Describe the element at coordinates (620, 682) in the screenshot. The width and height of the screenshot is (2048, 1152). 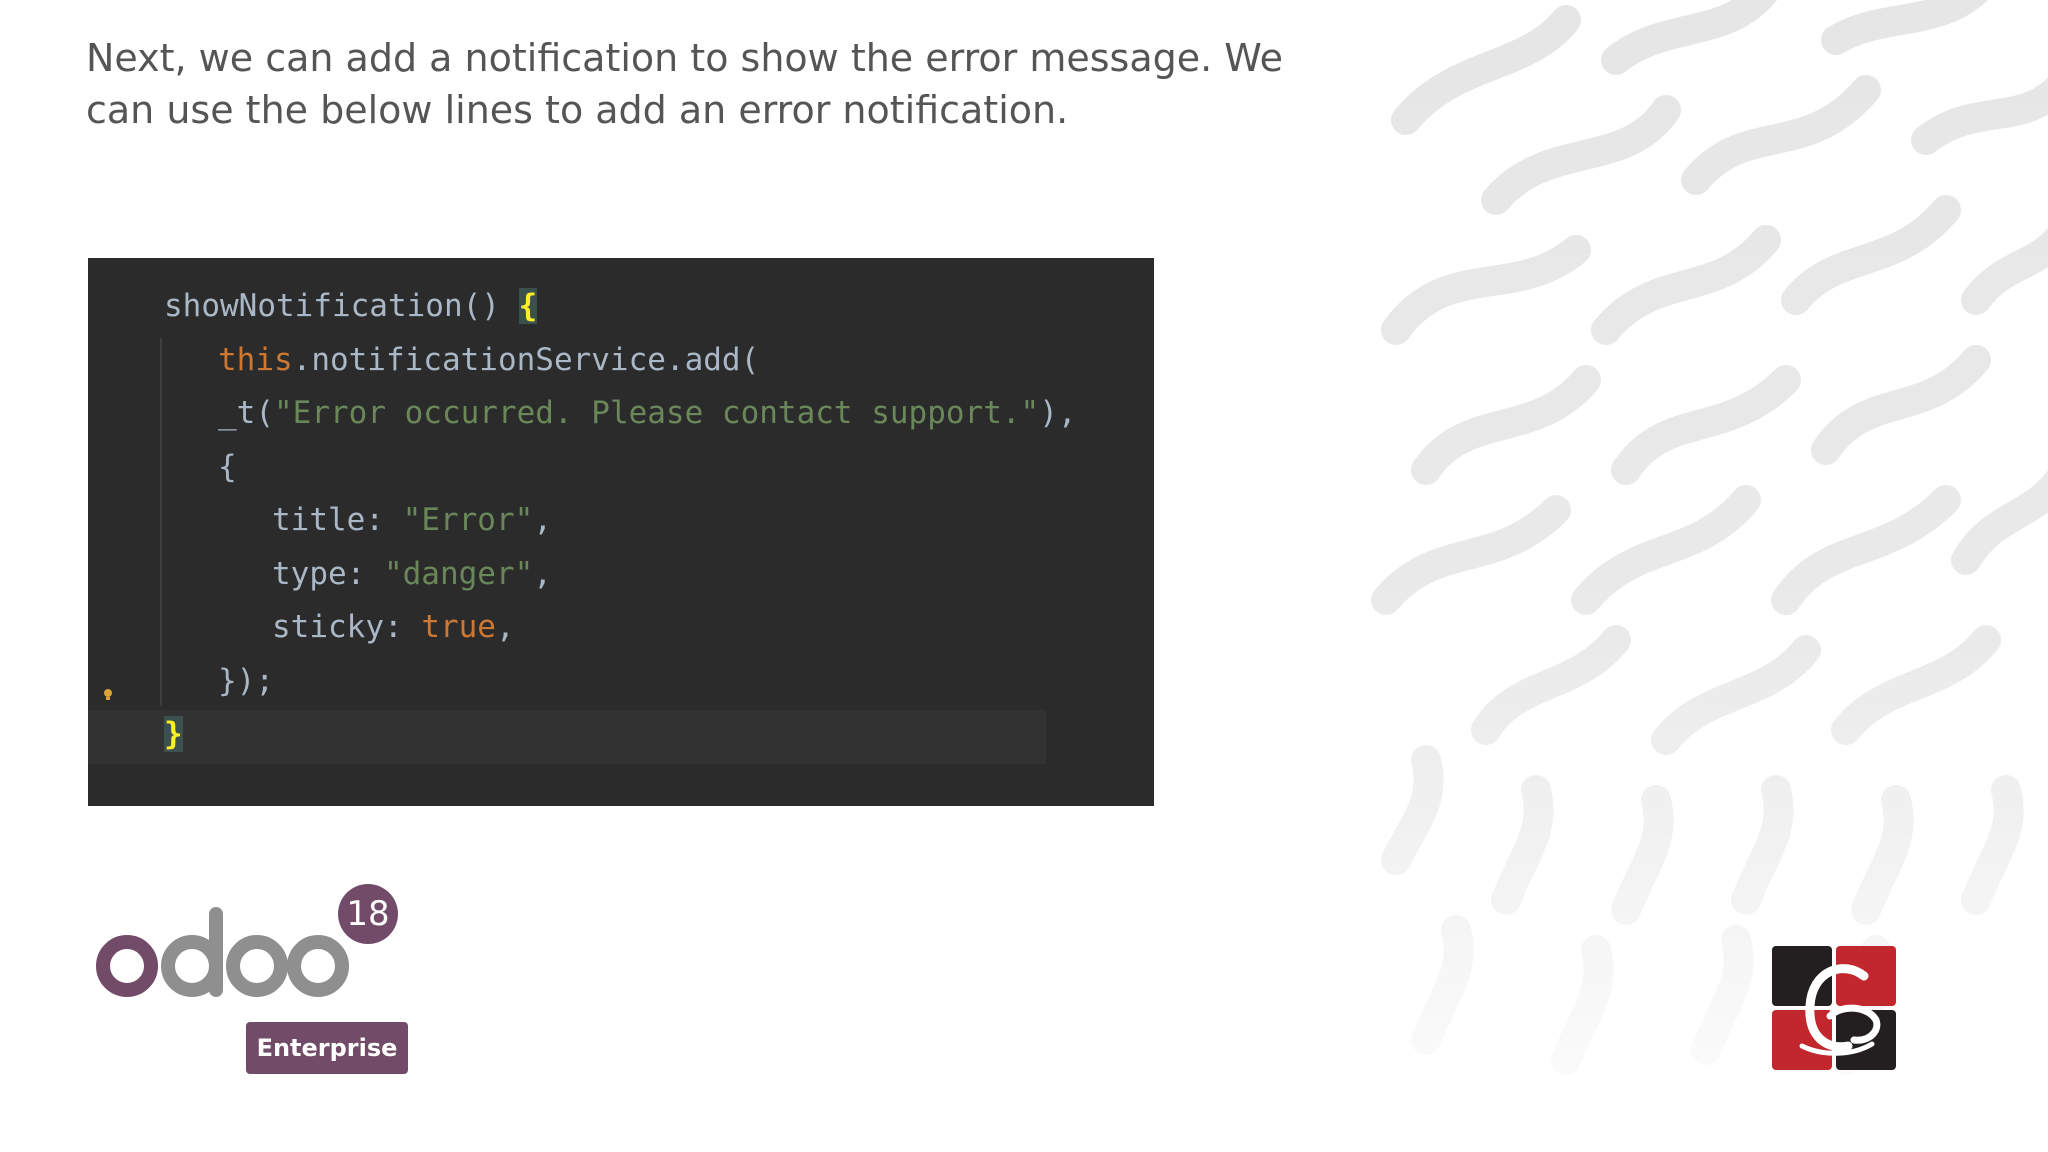
I see `code-line: });` at that location.